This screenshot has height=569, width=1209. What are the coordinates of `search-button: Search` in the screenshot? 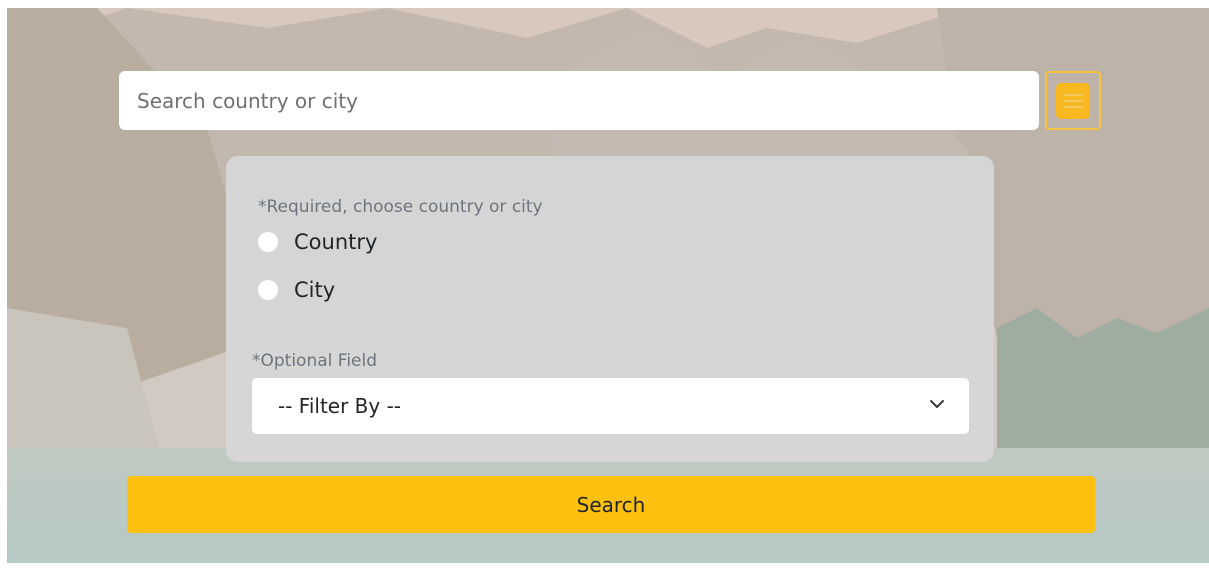 It's located at (611, 504).